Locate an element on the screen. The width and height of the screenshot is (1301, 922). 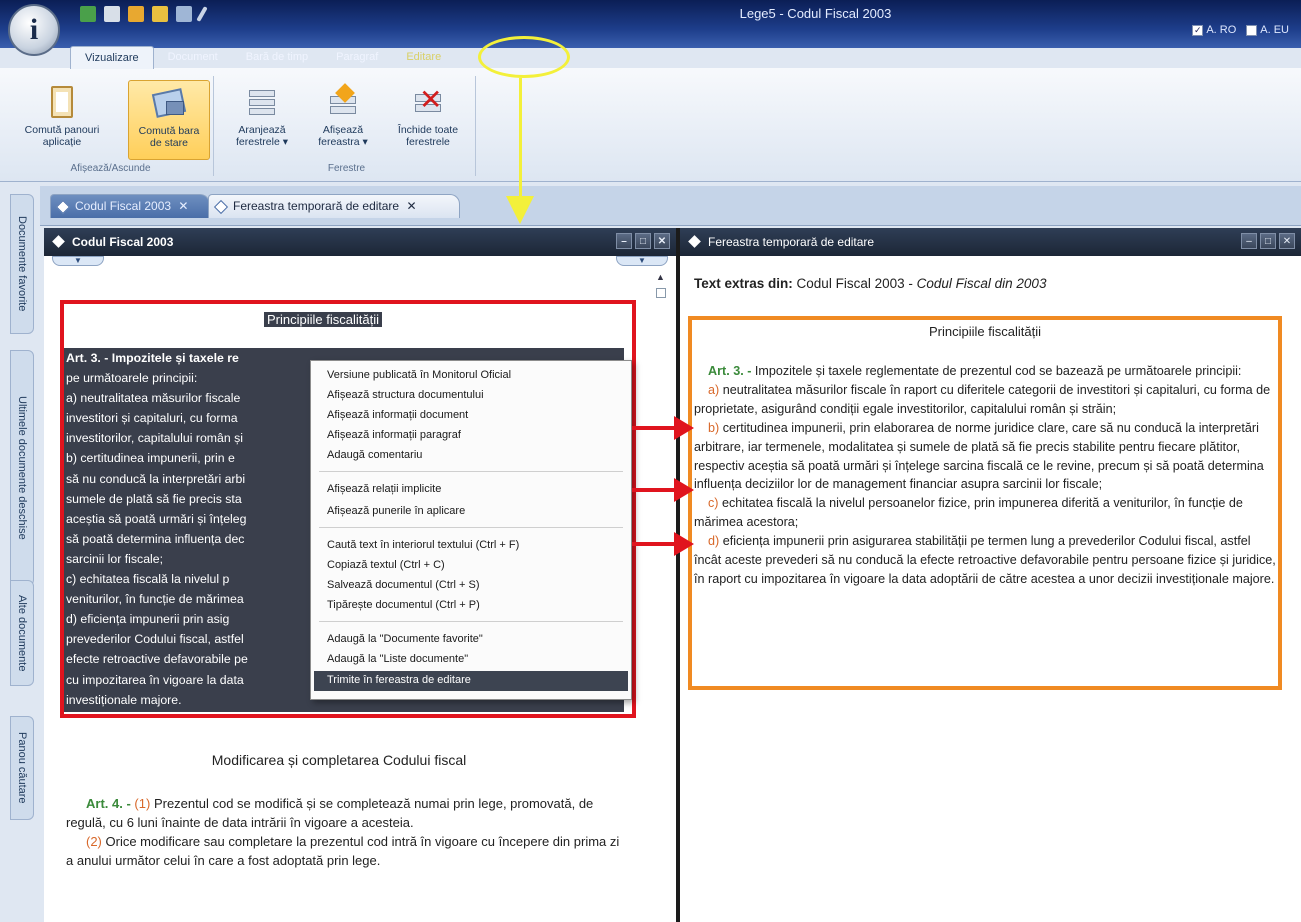
menu-item-add-comment: Adaugă comentariu is located at coordinates (374, 455).